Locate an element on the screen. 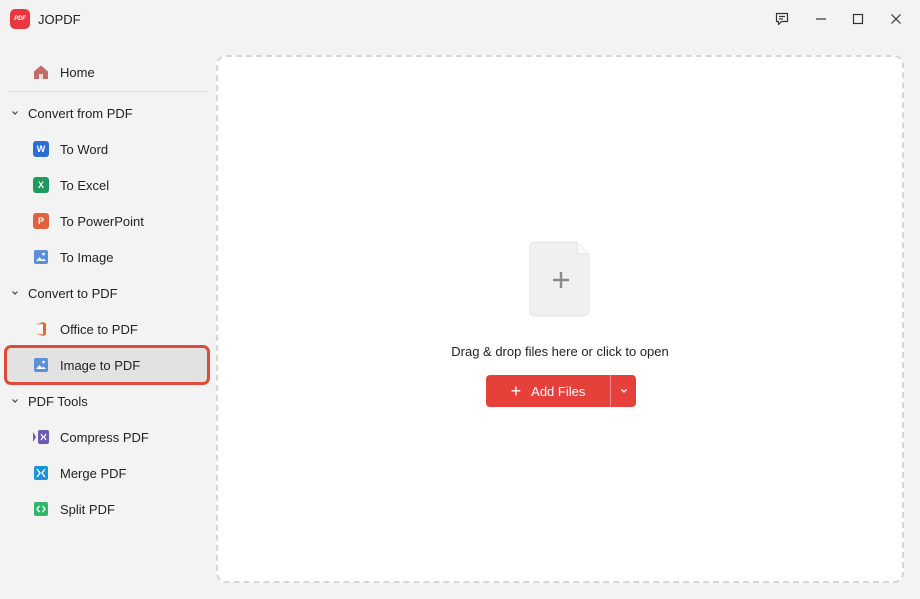 This screenshot has width=920, height=599. sidebar-item-label: Home is located at coordinates (77, 72).